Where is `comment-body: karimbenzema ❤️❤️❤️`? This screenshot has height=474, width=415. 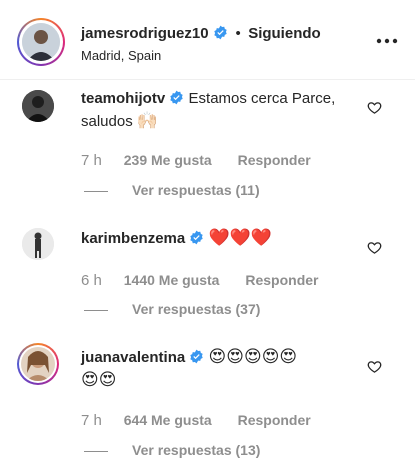 comment-body: karimbenzema ❤️❤️❤️ is located at coordinates (221, 238).